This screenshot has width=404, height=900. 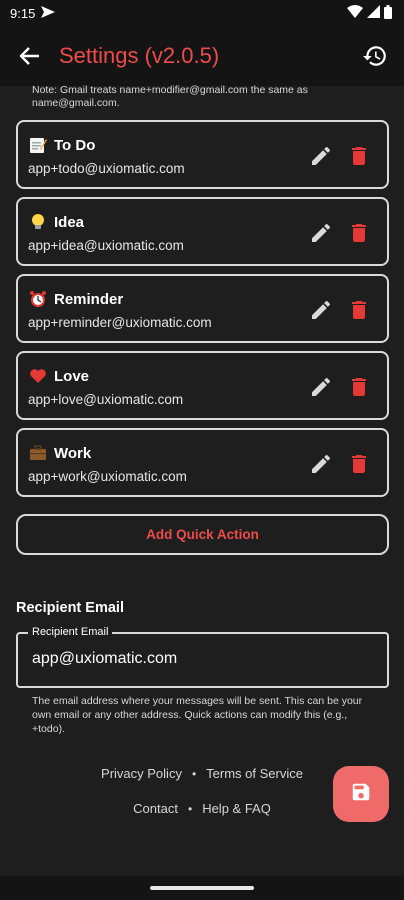 What do you see at coordinates (373, 13) in the screenshot?
I see `signal-icon` at bounding box center [373, 13].